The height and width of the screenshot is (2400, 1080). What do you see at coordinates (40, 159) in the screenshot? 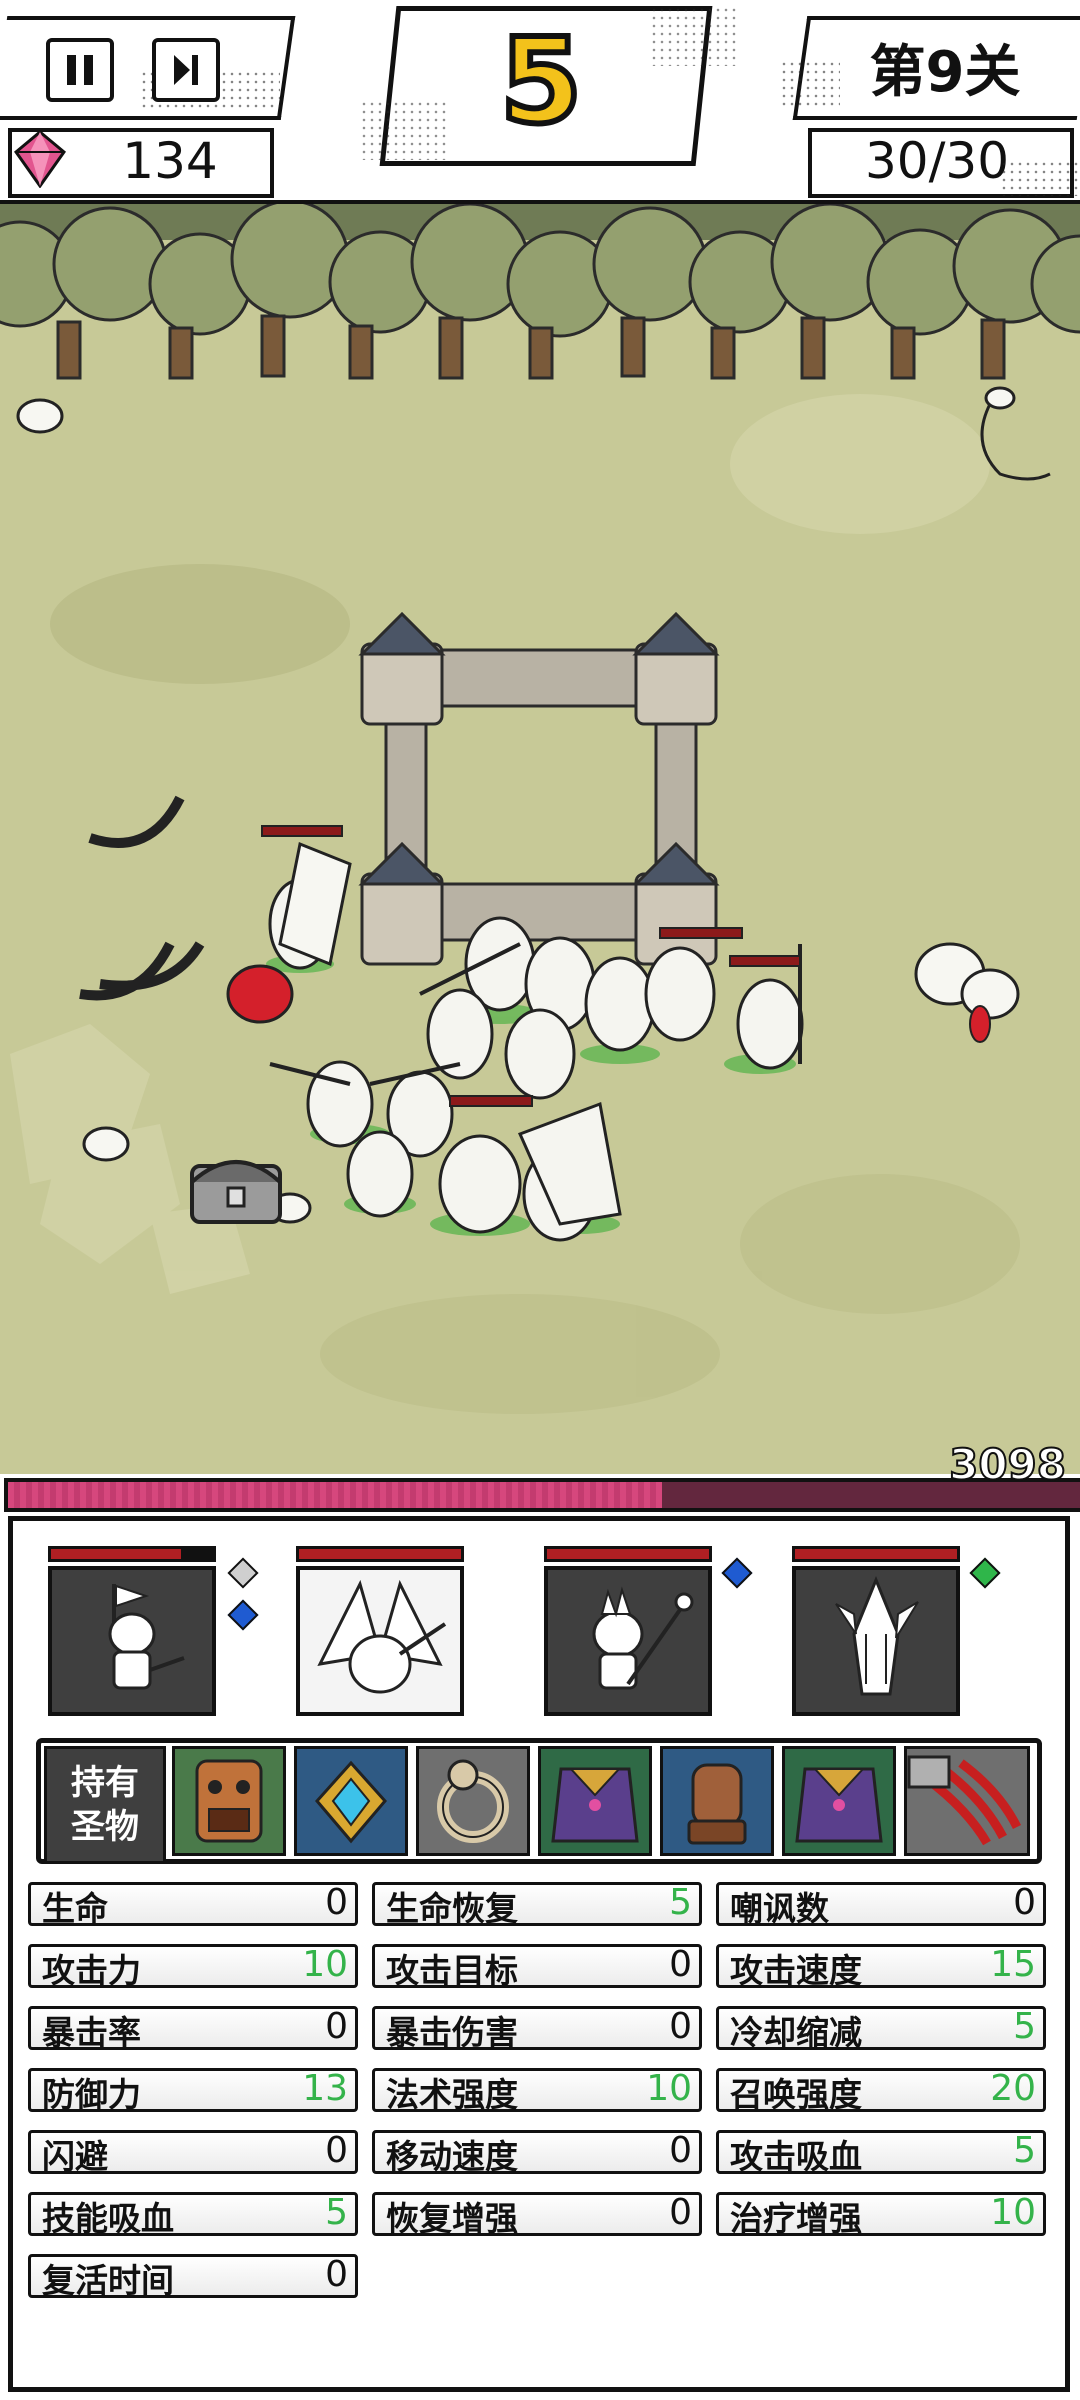
I see `pink-gem-icon` at bounding box center [40, 159].